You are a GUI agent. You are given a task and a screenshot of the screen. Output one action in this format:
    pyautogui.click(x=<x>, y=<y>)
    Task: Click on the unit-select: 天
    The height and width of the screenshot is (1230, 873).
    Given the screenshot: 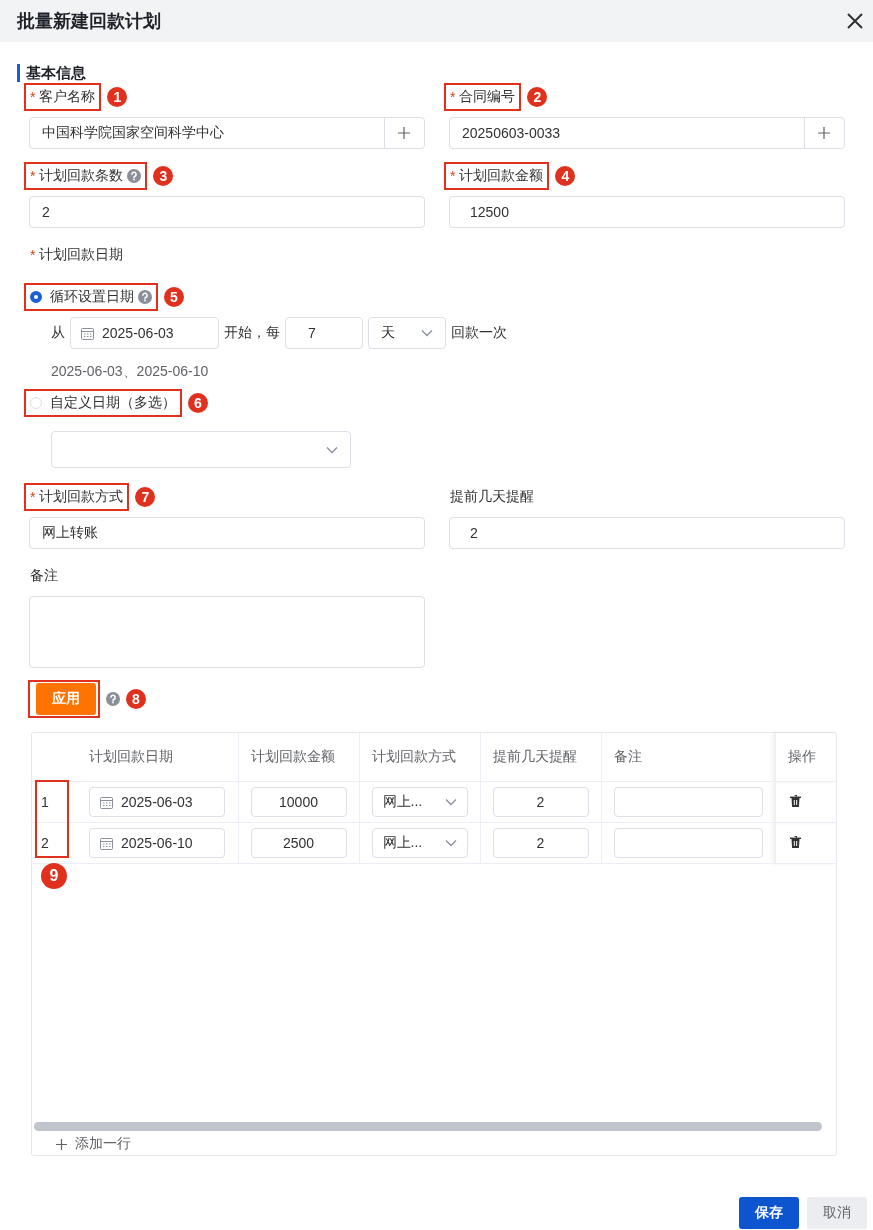 What is the action you would take?
    pyautogui.click(x=407, y=333)
    